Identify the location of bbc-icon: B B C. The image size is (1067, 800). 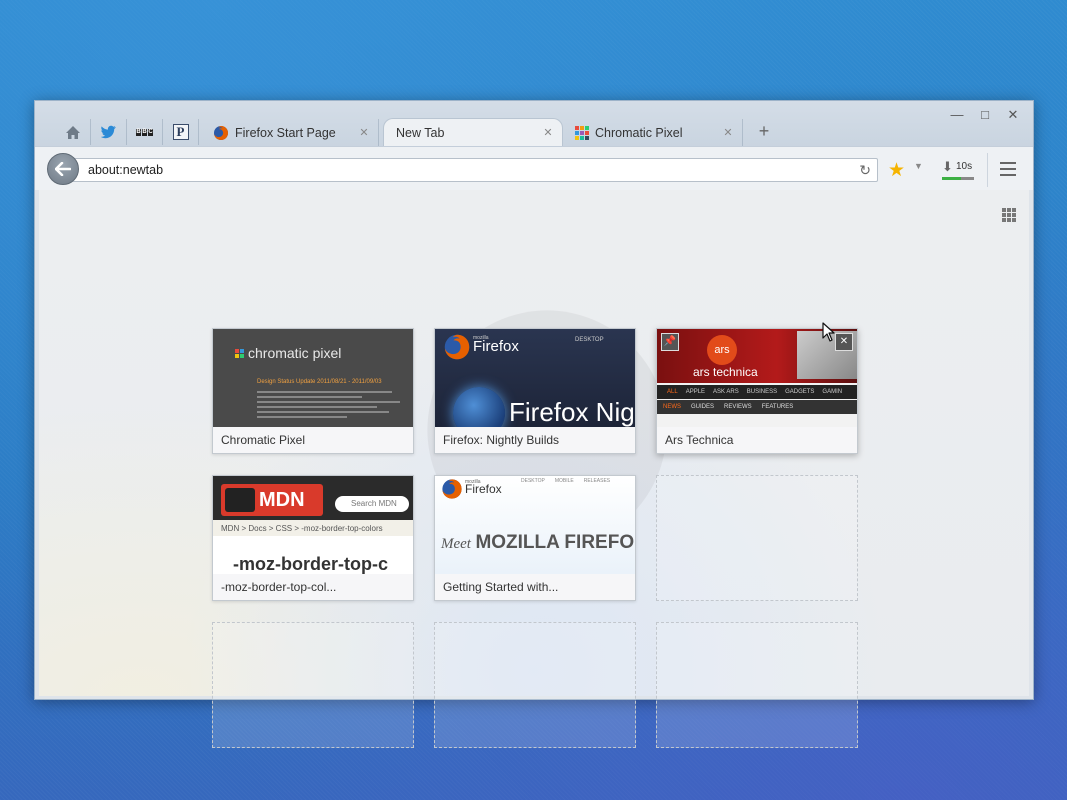
(144, 132).